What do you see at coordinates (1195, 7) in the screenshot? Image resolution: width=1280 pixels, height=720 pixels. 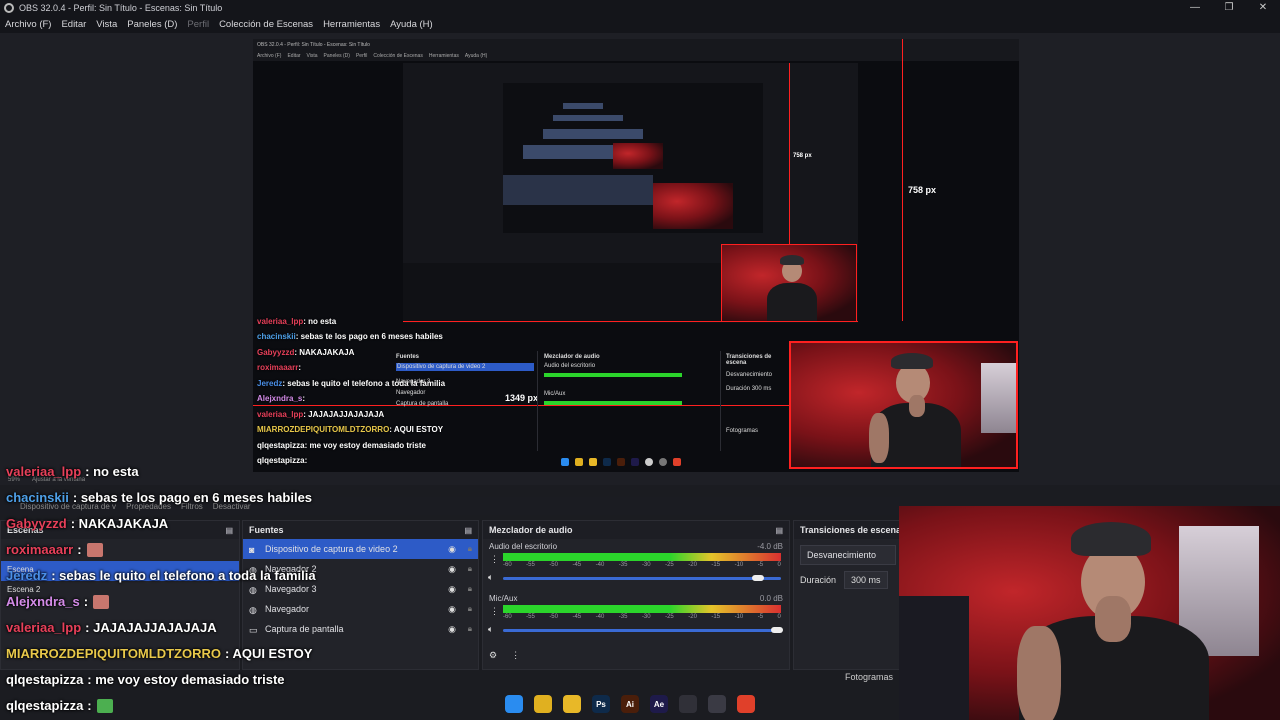 I see `minimize-button: —` at bounding box center [1195, 7].